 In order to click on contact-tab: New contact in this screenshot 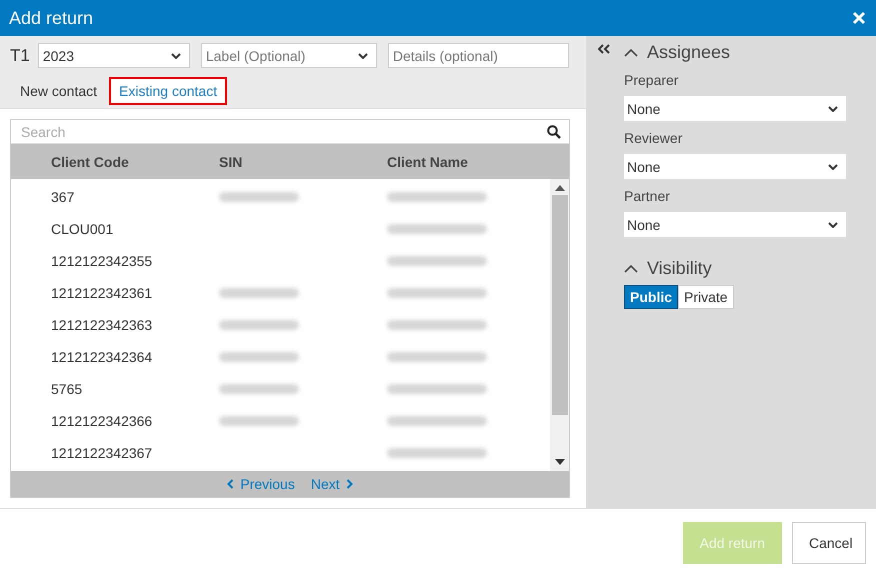, I will do `click(59, 91)`.